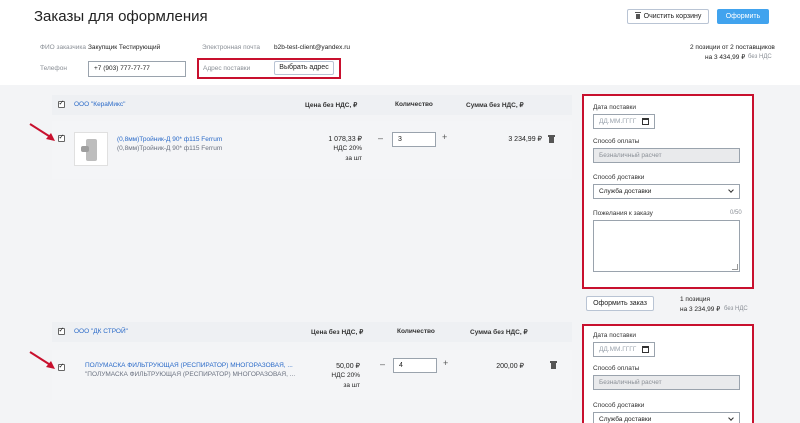  I want to click on select-address-button: Выбрать адрес, so click(304, 68).